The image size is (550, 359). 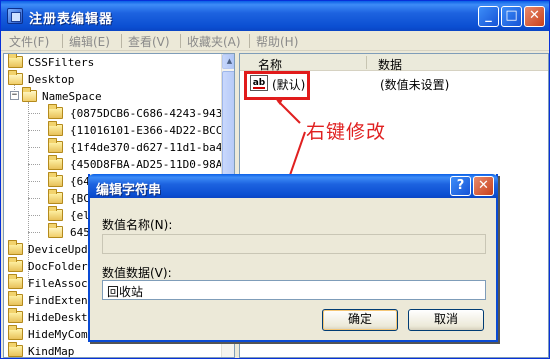 What do you see at coordinates (111, 350) in the screenshot?
I see `tree-item: KindMap` at bounding box center [111, 350].